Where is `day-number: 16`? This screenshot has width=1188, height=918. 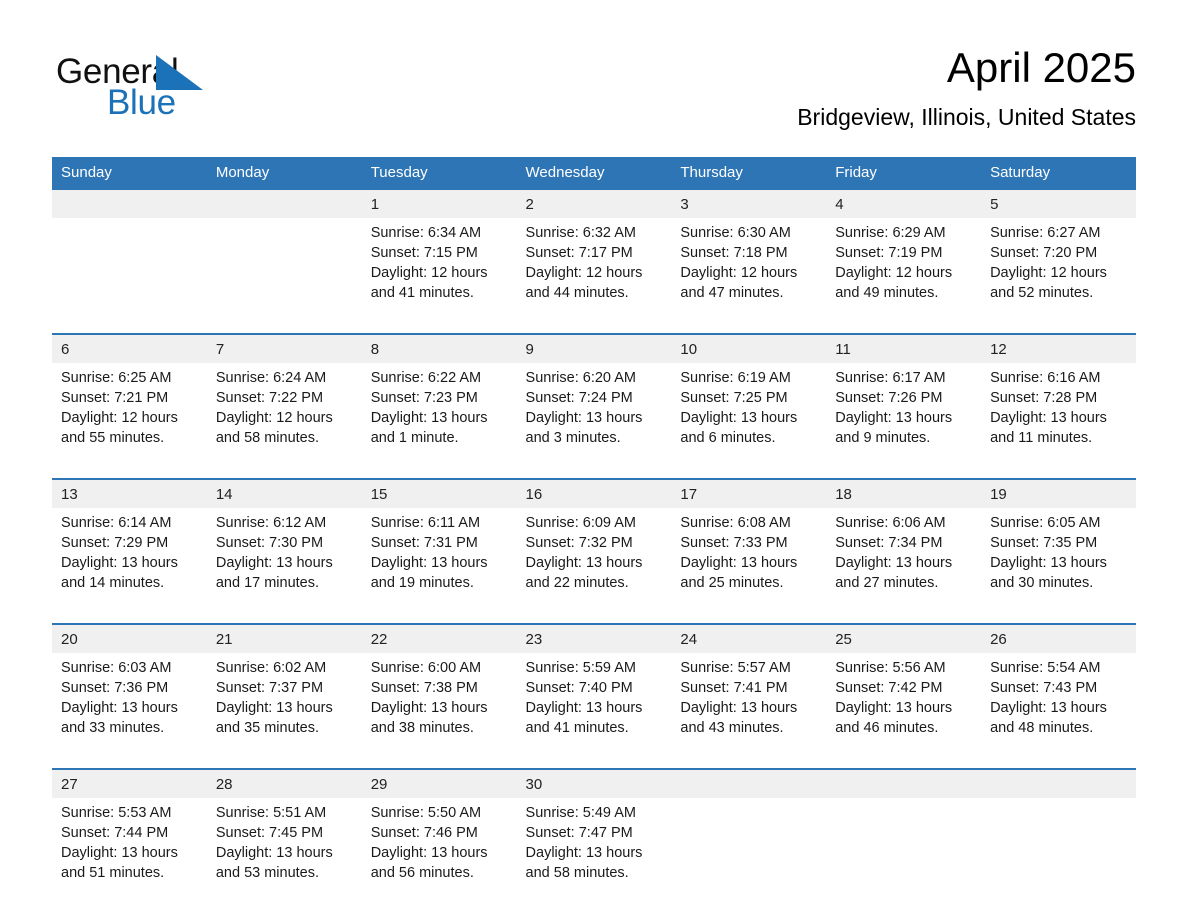 day-number: 16 is located at coordinates (594, 493).